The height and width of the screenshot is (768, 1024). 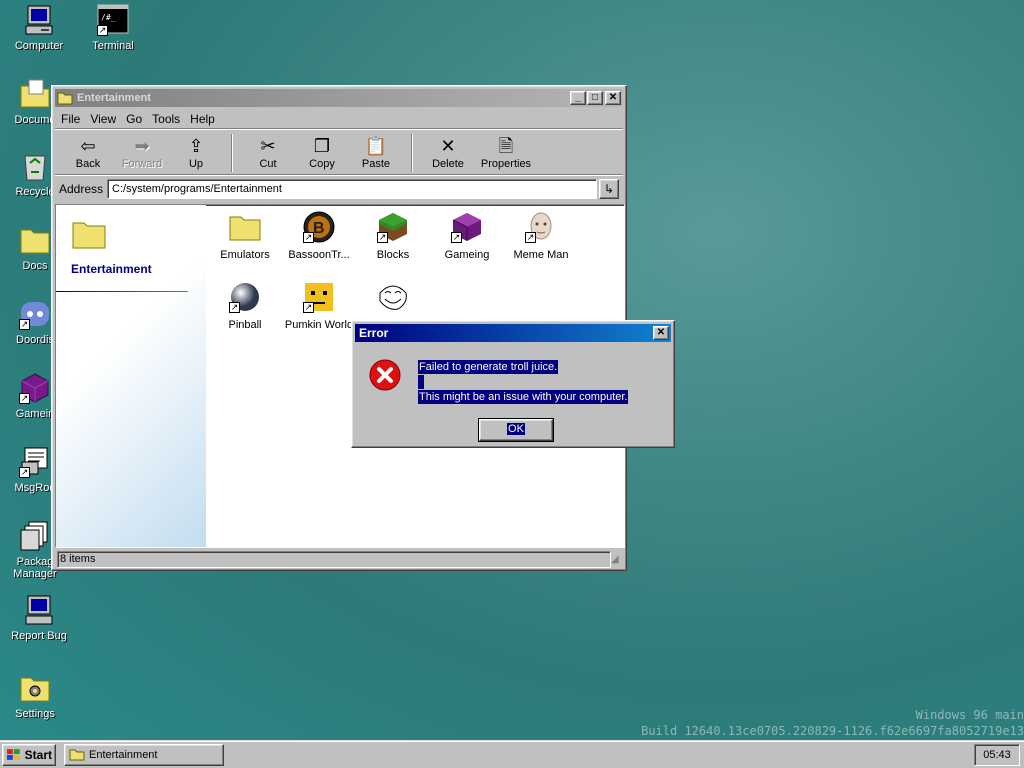 What do you see at coordinates (268, 153) in the screenshot?
I see `cut-button: ✂ Cut` at bounding box center [268, 153].